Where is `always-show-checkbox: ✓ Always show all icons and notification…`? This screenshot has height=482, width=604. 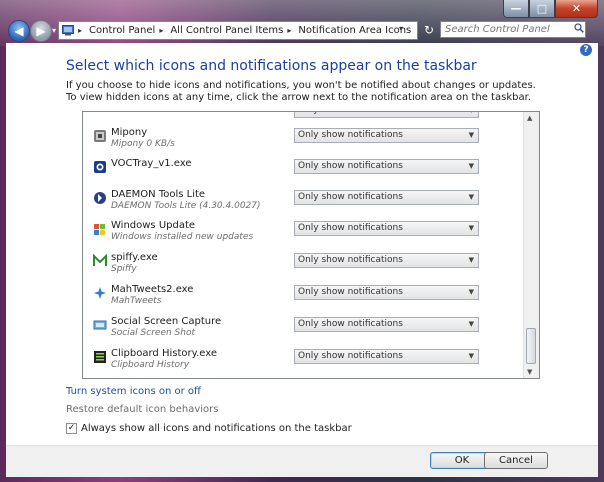
always-show-checkbox: ✓ Always show all icons and notification… is located at coordinates (209, 428).